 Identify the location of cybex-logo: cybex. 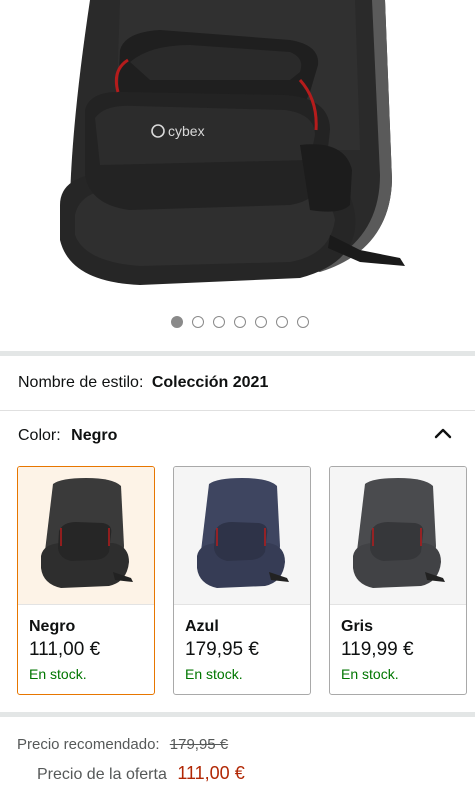
(186, 131).